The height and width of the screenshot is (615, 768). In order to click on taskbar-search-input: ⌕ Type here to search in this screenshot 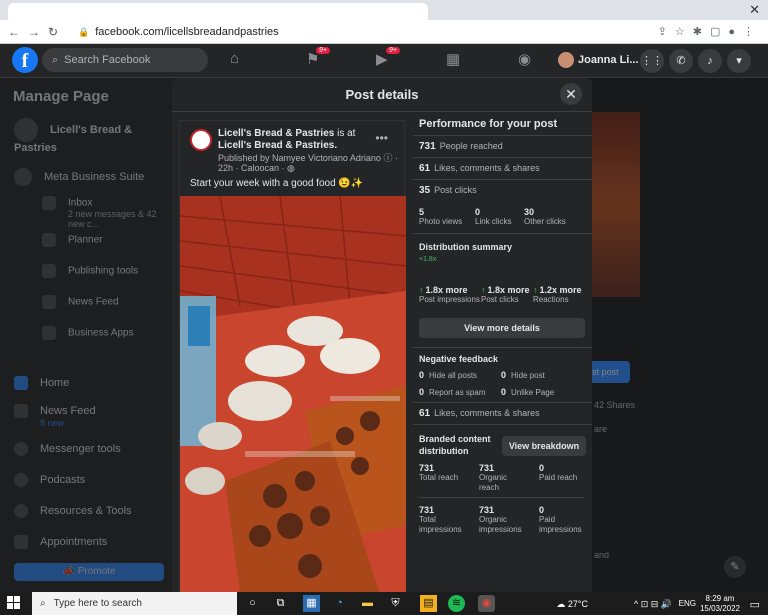, I will do `click(134, 603)`.